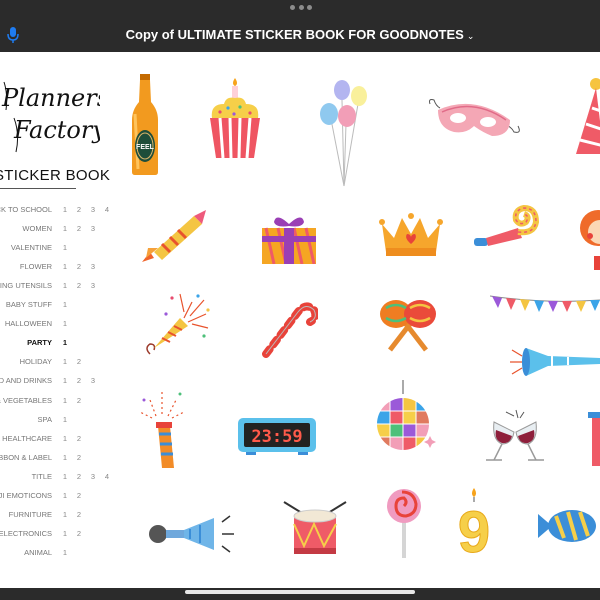 The height and width of the screenshot is (600, 600). I want to click on category-item: MENTAL HEALTHCARE 12, so click(60, 438).